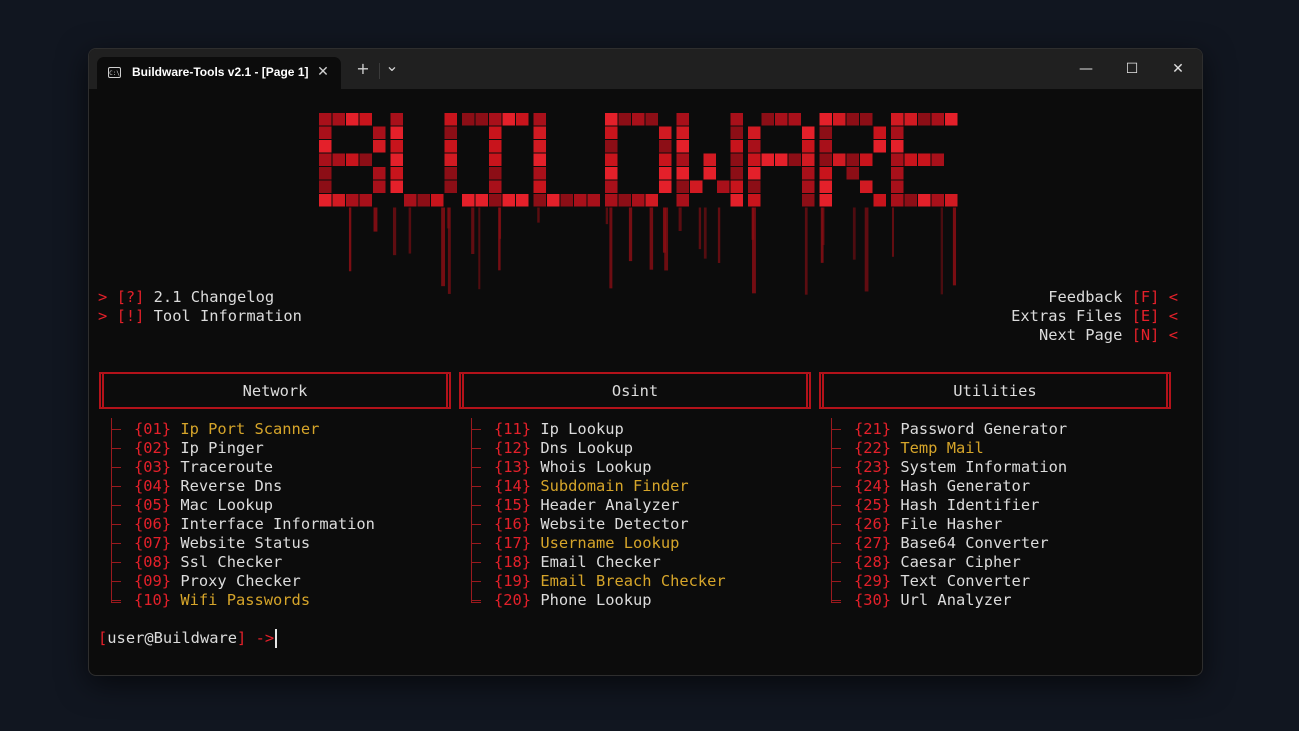 The width and height of the screenshot is (1299, 731). Describe the element at coordinates (573, 600) in the screenshot. I see `tool-item: {20} Phone Lookup` at that location.